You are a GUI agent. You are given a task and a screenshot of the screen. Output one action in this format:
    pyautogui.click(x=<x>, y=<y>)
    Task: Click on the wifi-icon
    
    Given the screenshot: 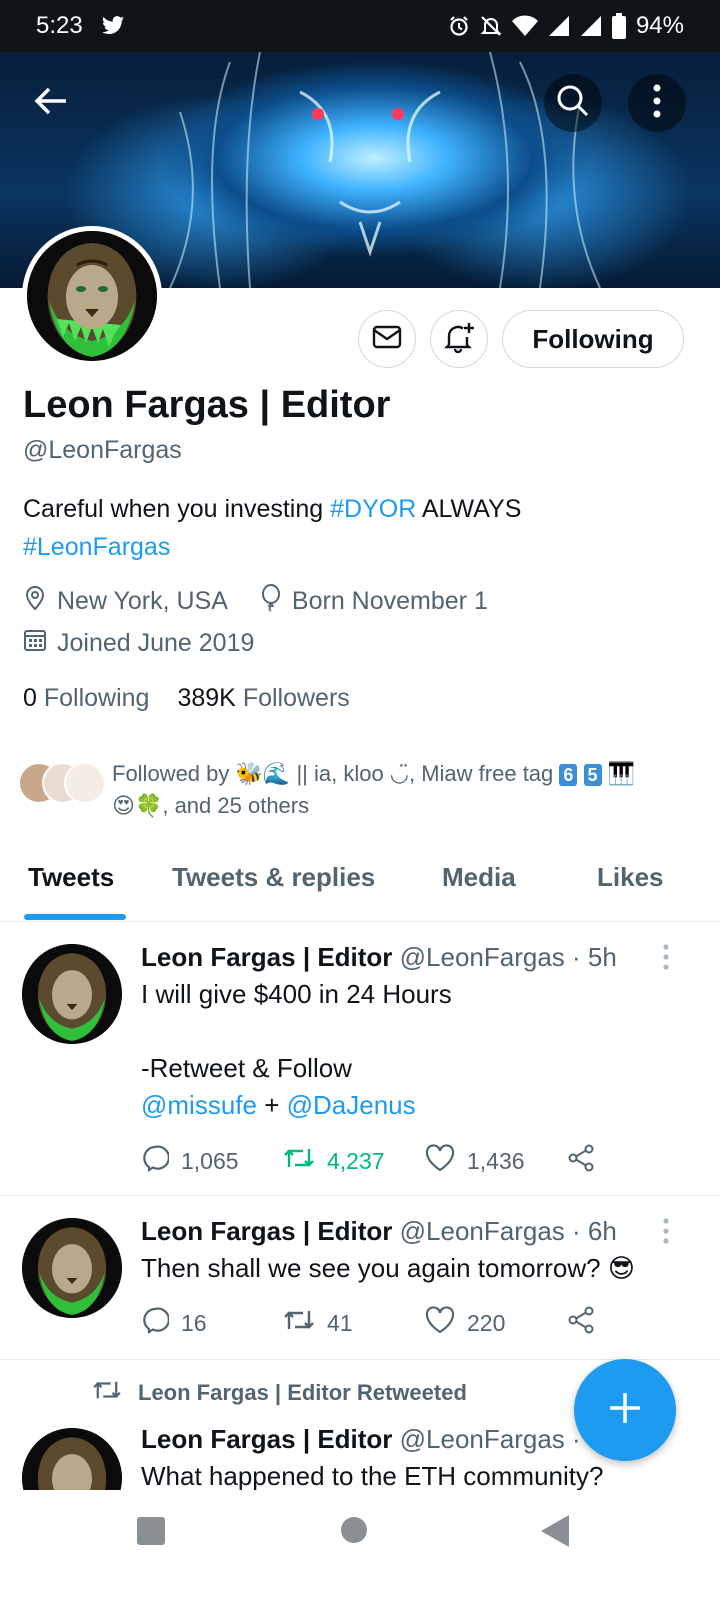 What is the action you would take?
    pyautogui.click(x=524, y=26)
    